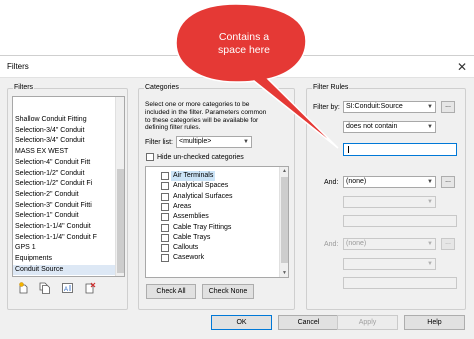  Describe the element at coordinates (64, 163) in the screenshot. I see `filter-list-item: Selection-4" Conduit Fitt` at that location.